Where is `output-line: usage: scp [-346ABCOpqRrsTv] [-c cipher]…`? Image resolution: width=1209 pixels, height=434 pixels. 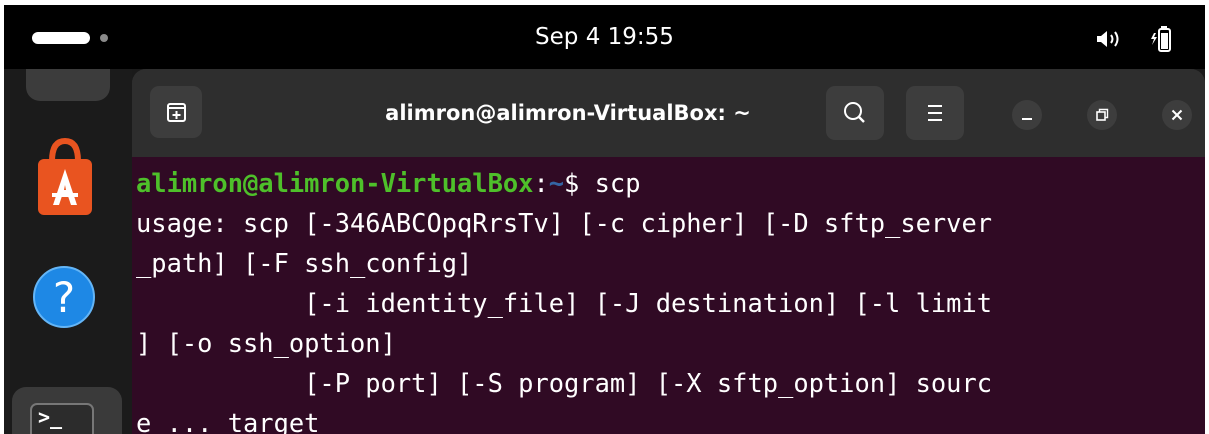 output-line: usage: scp [-346ABCOpqRrsTv] [-c cipher]… is located at coordinates (564, 223).